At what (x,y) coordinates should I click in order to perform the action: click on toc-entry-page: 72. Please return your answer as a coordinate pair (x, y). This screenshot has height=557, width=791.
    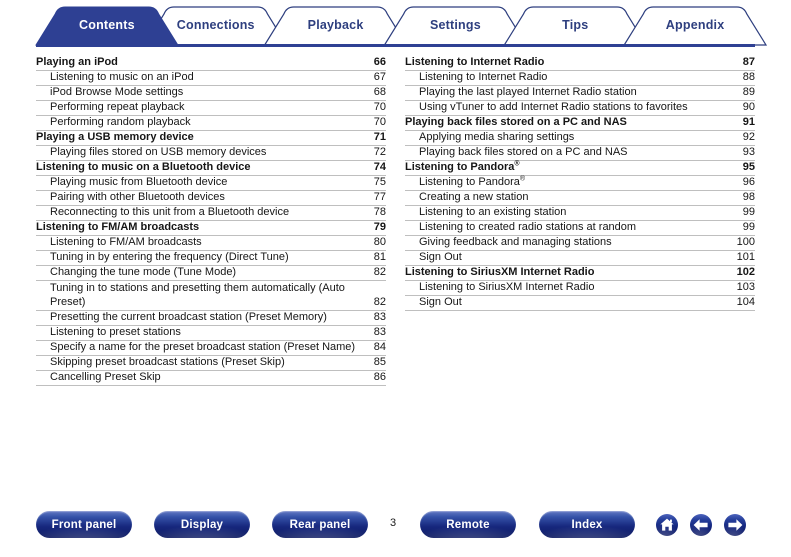
    Looking at the image, I should click on (379, 152).